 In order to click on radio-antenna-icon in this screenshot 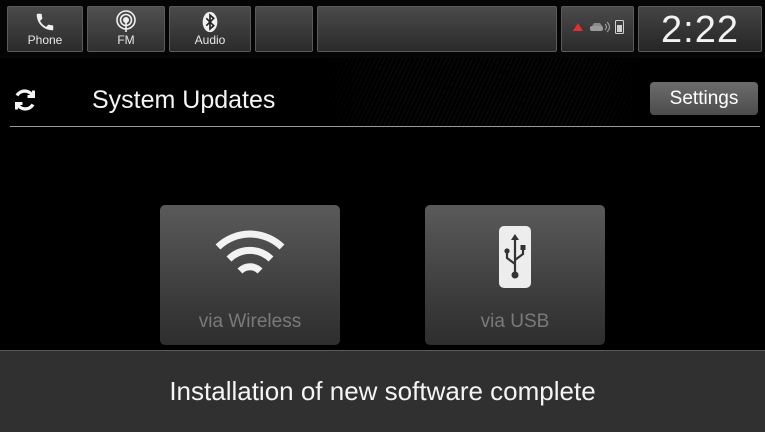, I will do `click(126, 22)`.